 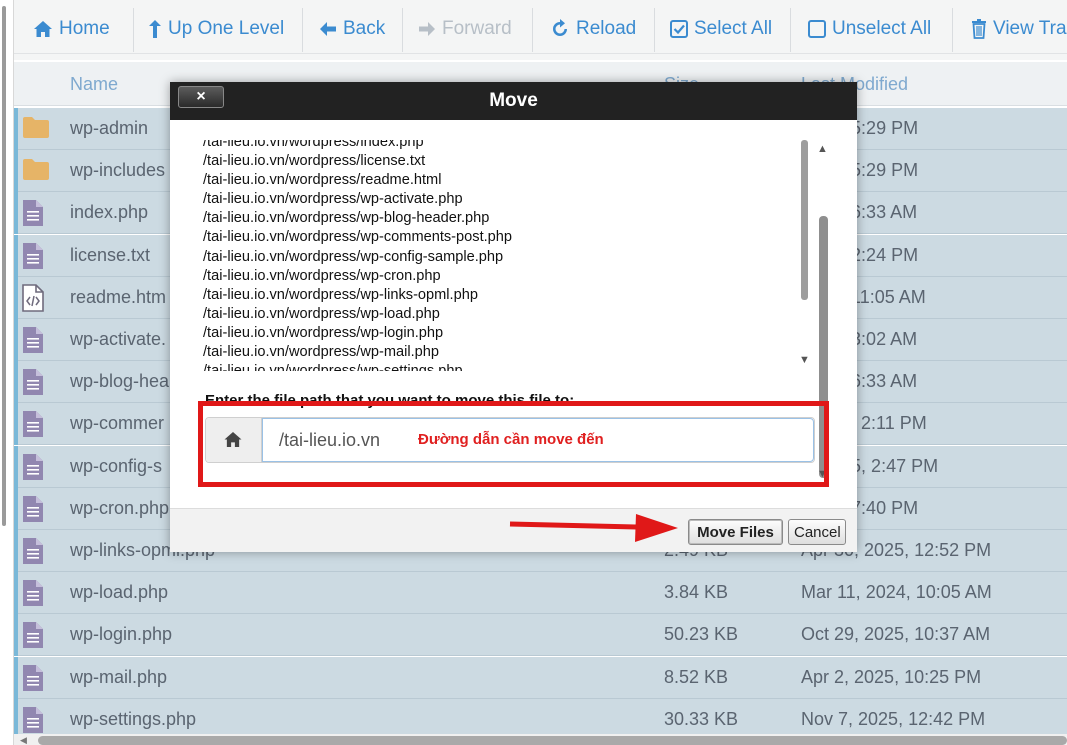 What do you see at coordinates (117, 423) in the screenshot?
I see `file-name: wp-commer` at bounding box center [117, 423].